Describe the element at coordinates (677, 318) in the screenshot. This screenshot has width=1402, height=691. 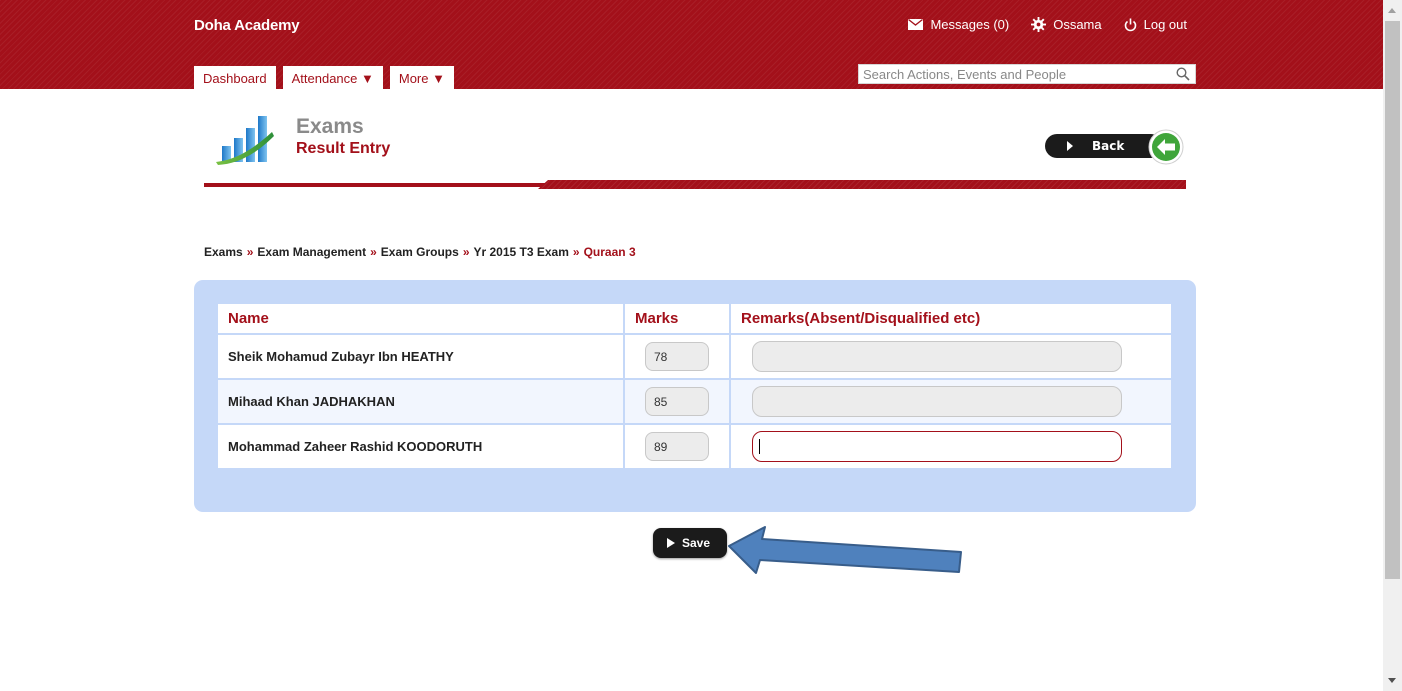
I see `column-header-marks: Marks` at that location.